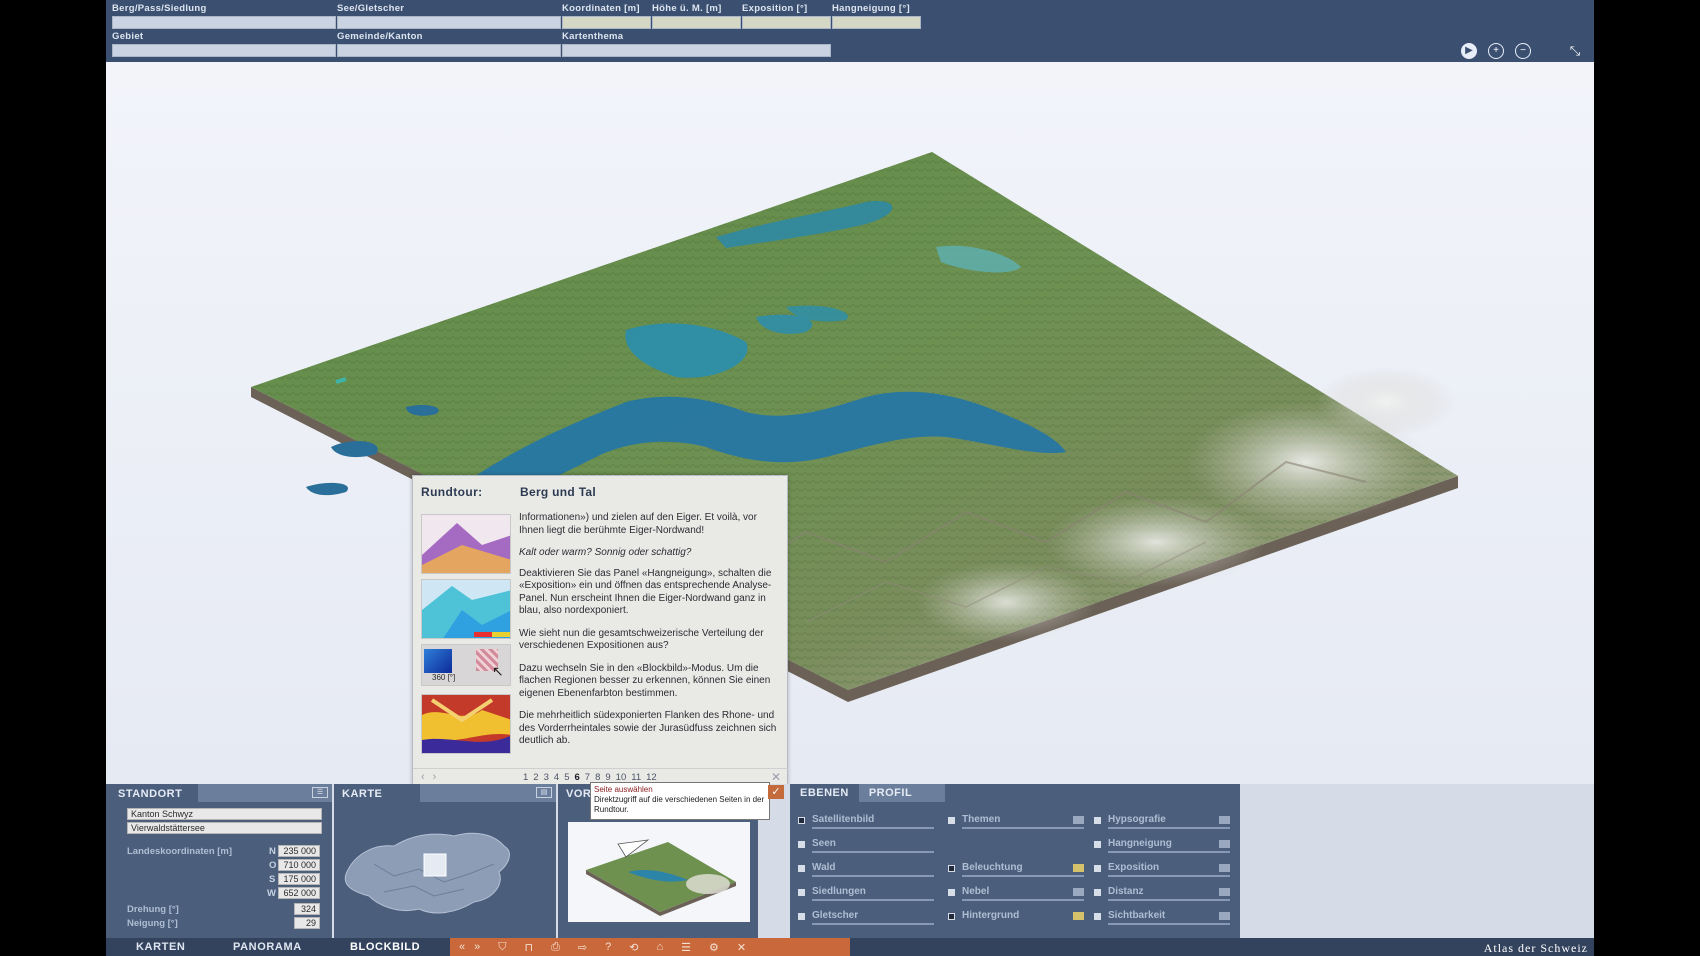 Image resolution: width=1700 pixels, height=956 pixels. I want to click on map-options-icon: ▤, so click(544, 792).